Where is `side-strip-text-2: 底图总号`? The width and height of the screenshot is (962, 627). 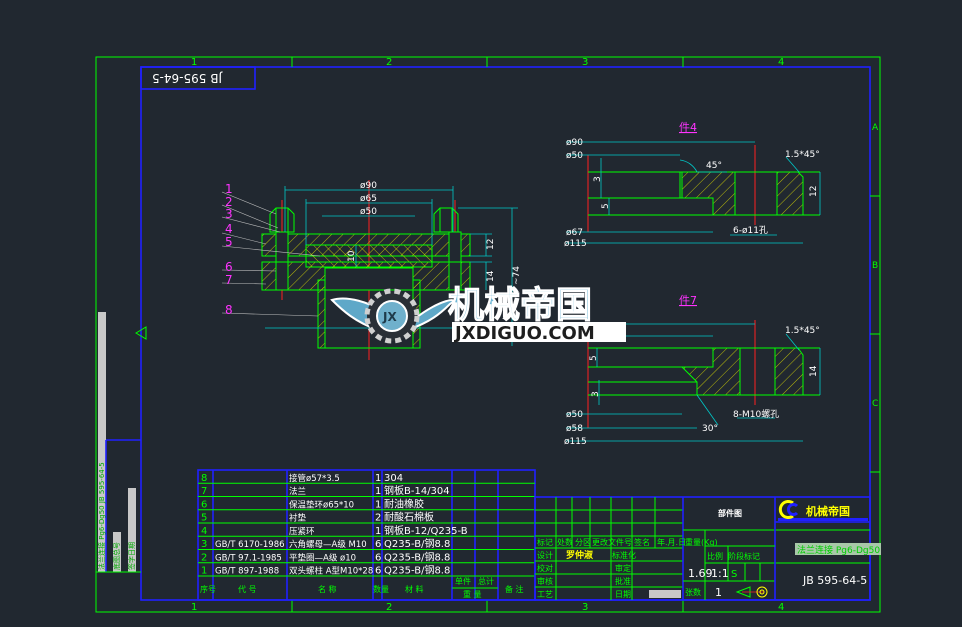
side-strip-text-2: 底图总号 is located at coordinates (116, 556).